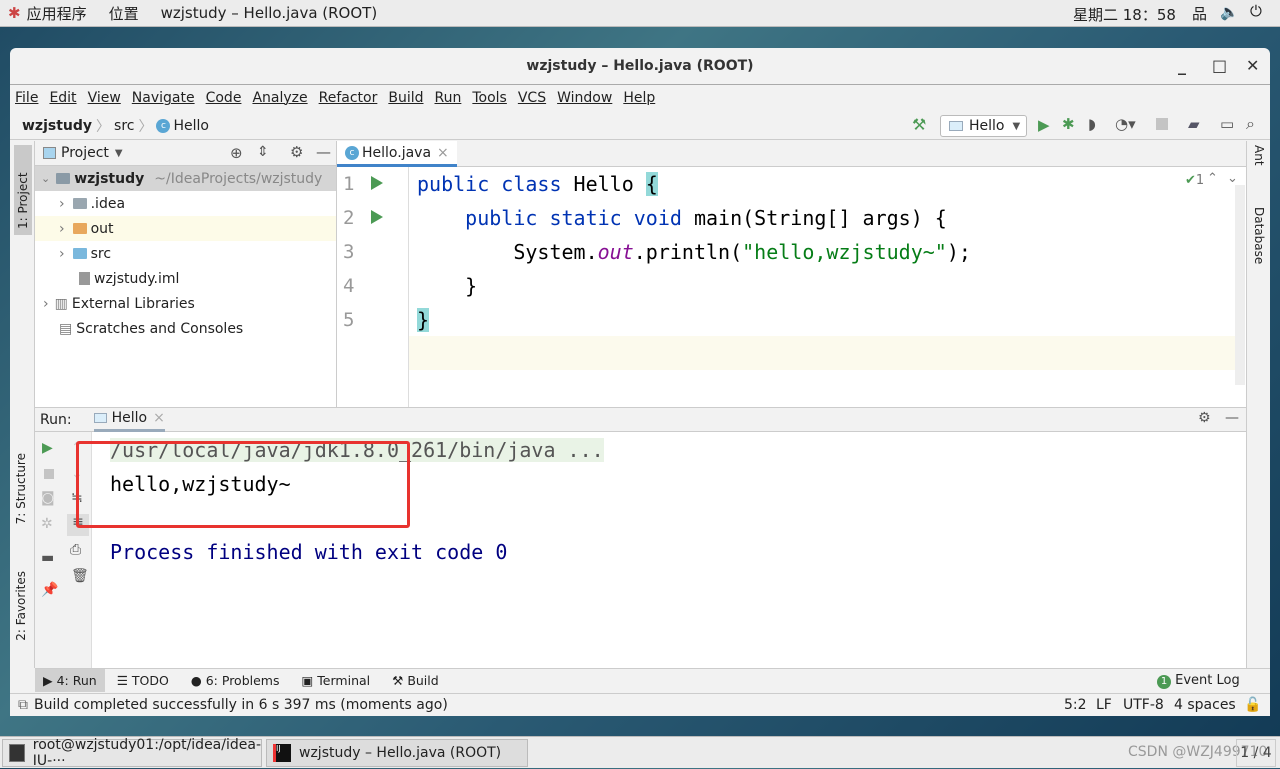 The image size is (1280, 769). I want to click on menu-analyze: Analyze, so click(279, 98).